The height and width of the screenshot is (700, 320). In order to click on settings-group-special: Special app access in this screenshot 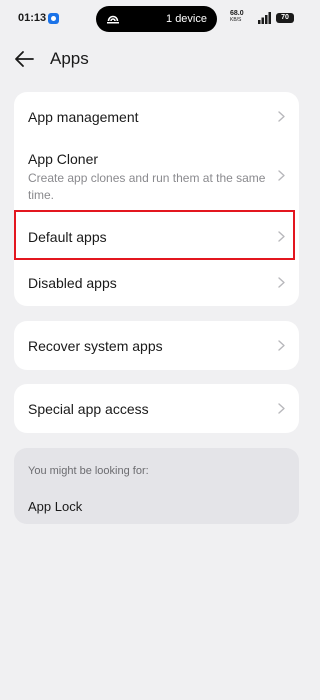, I will do `click(156, 408)`.